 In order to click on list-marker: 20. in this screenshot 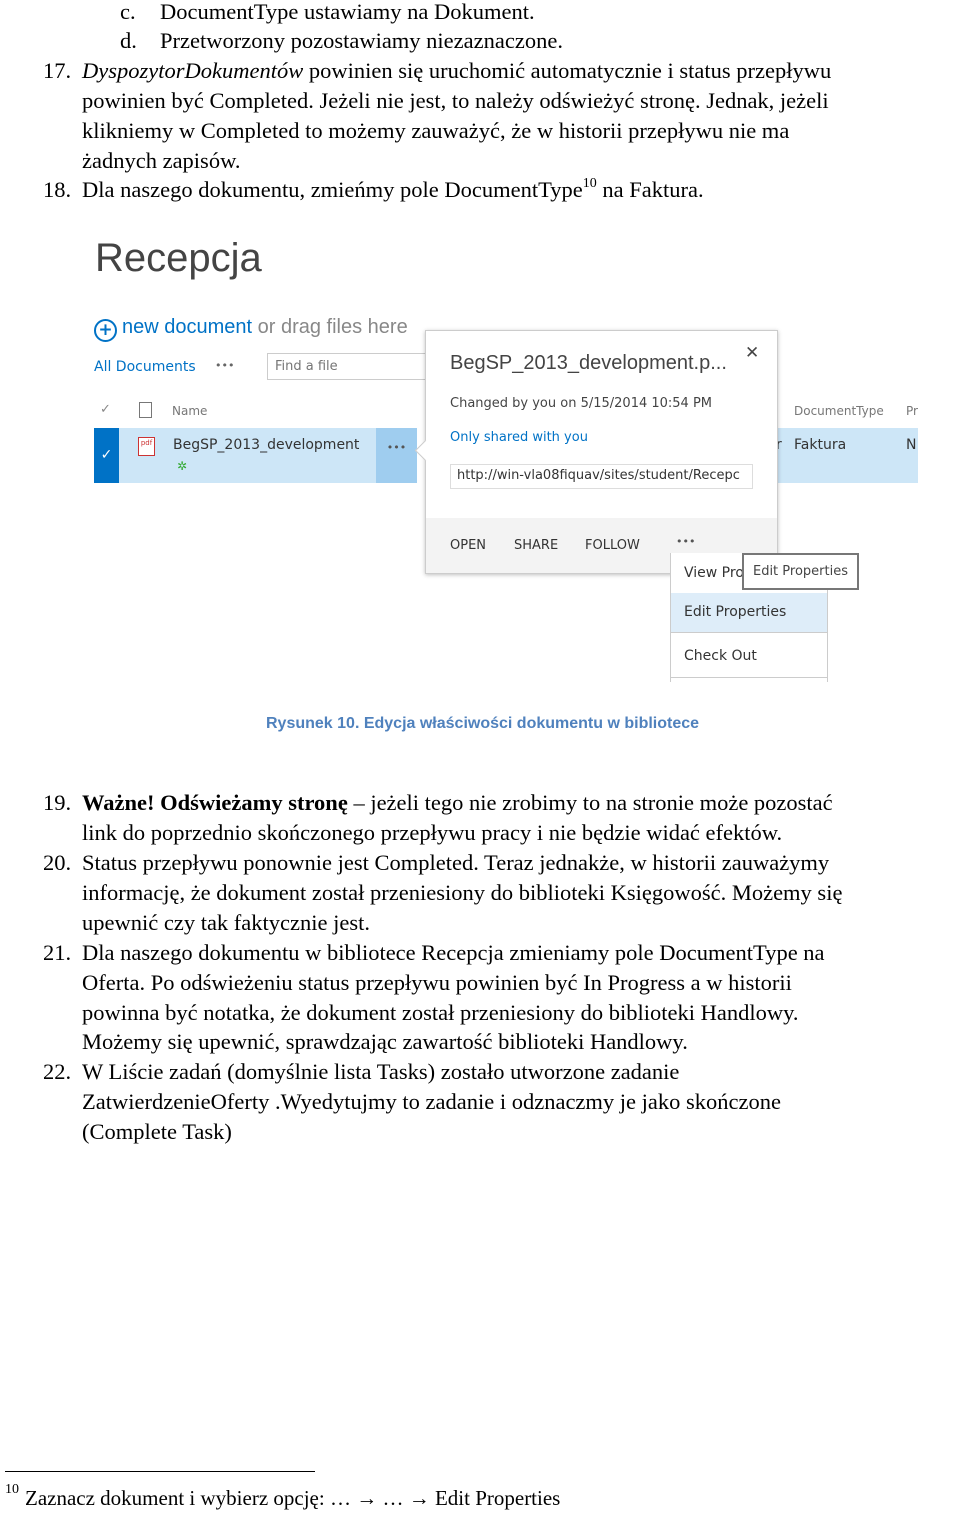, I will do `click(57, 862)`.